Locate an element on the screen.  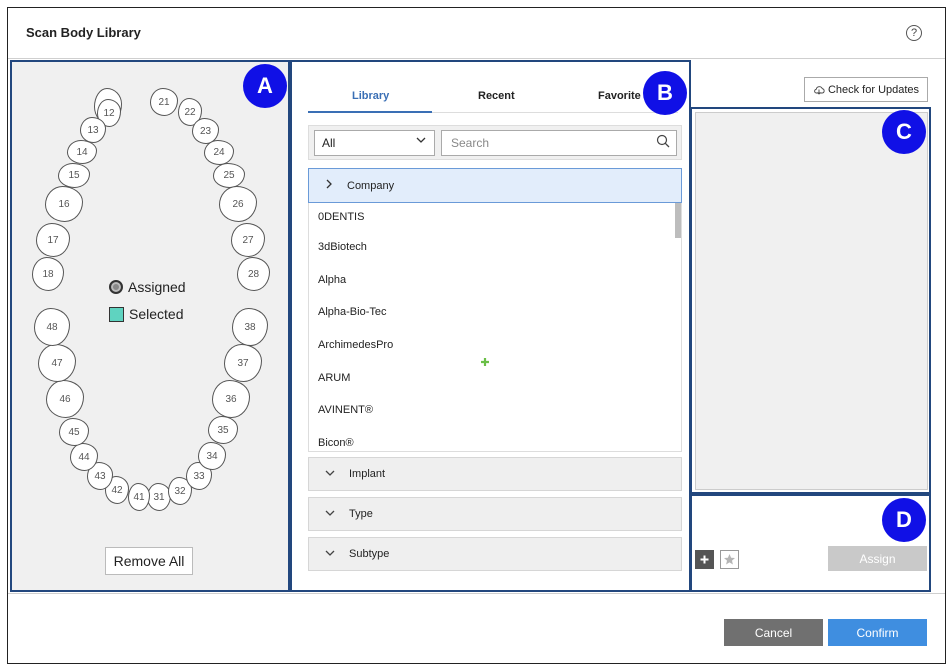
favorite-star-icon is located at coordinates (729, 559).